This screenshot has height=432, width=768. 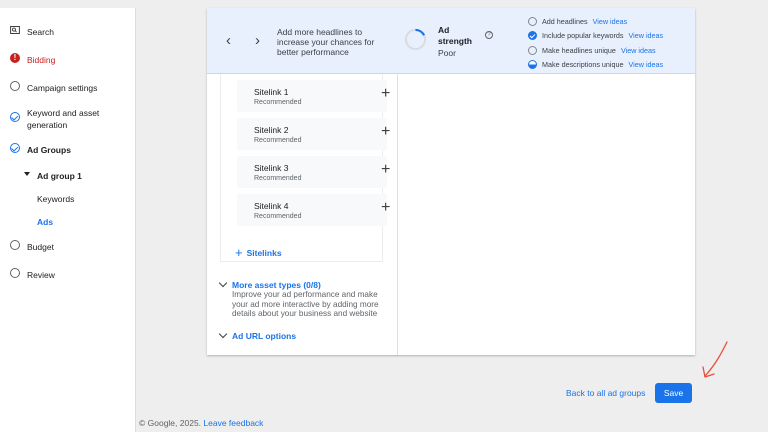 What do you see at coordinates (271, 92) in the screenshot?
I see `sitelink-title: Sitelink 1` at bounding box center [271, 92].